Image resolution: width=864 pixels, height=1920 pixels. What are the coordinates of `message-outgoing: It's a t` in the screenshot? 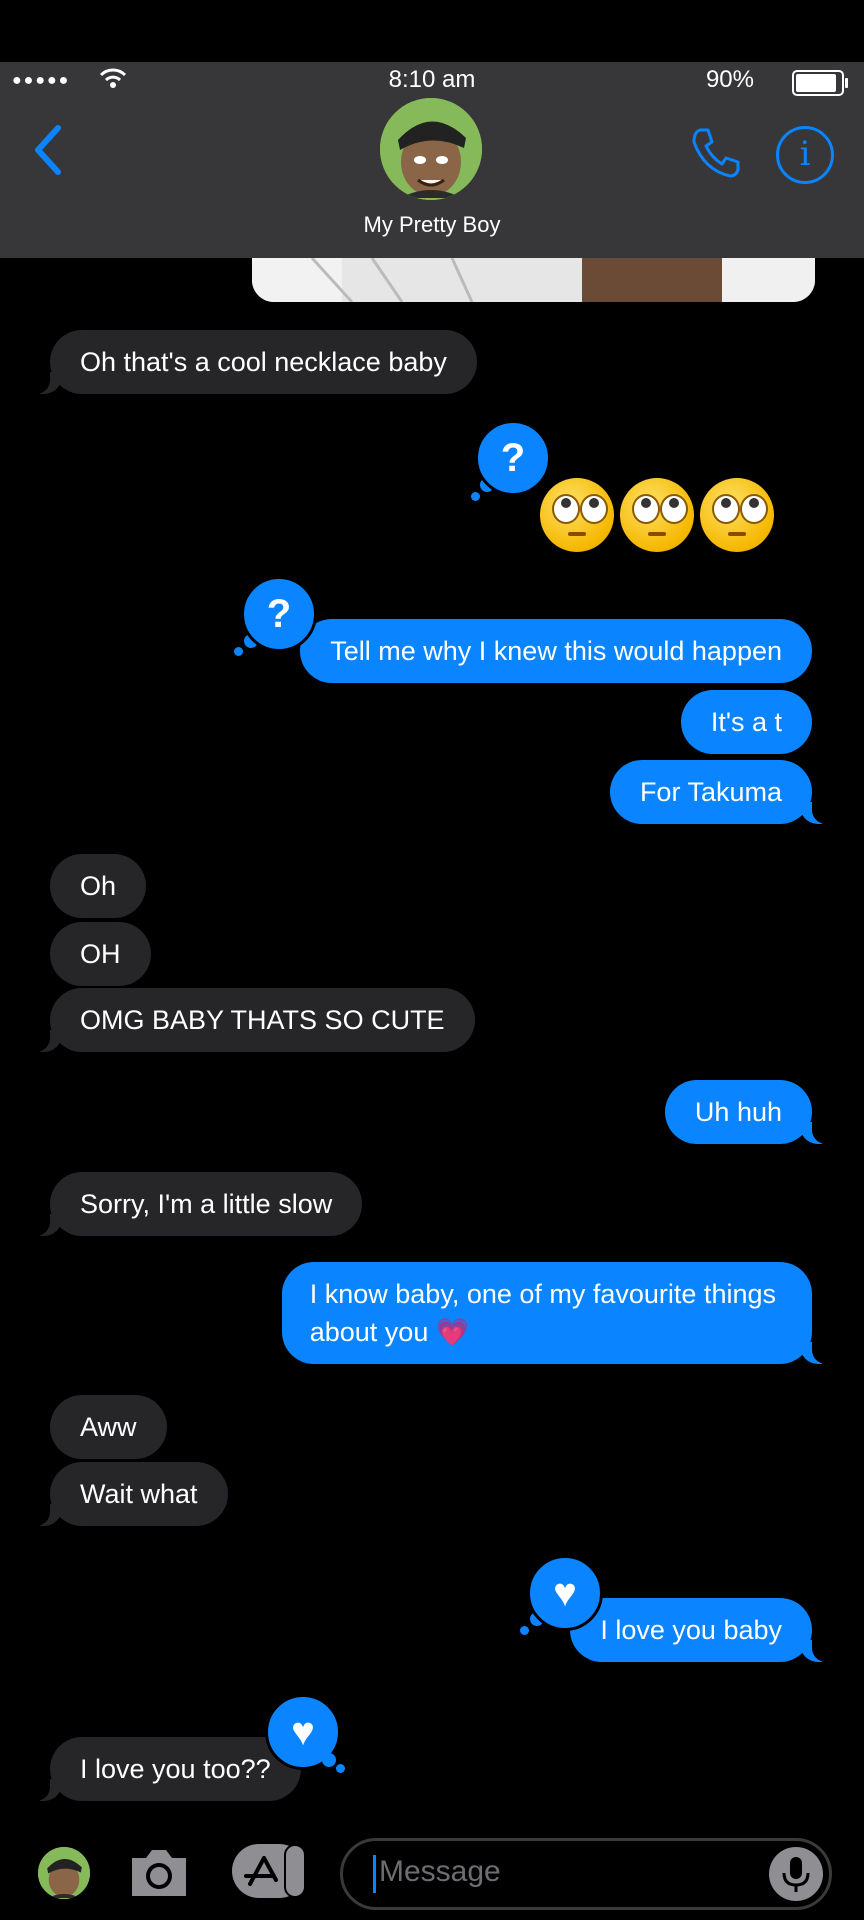 It's located at (746, 722).